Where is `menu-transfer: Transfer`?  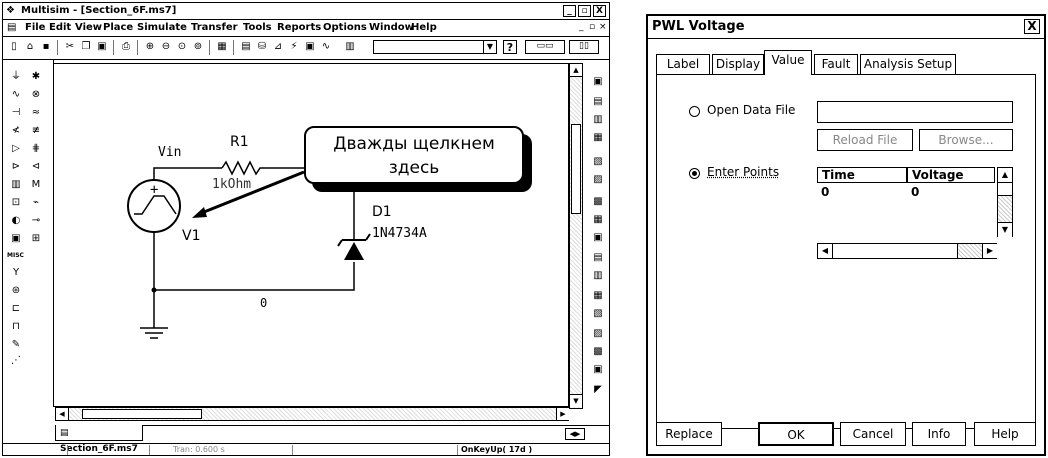 menu-transfer: Transfer is located at coordinates (214, 27).